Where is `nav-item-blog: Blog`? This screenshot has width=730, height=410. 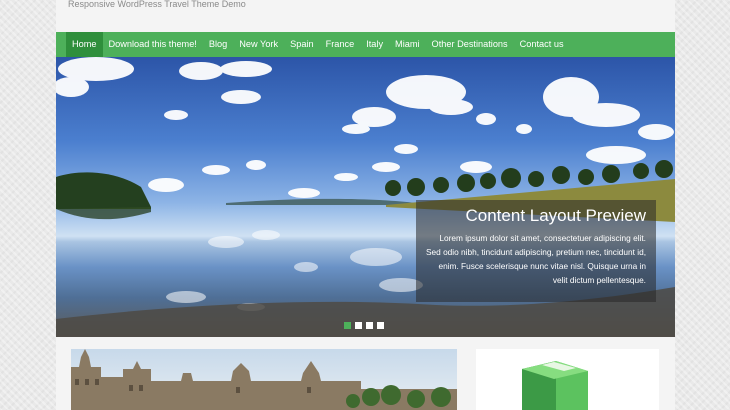
nav-item-blog: Blog is located at coordinates (218, 44).